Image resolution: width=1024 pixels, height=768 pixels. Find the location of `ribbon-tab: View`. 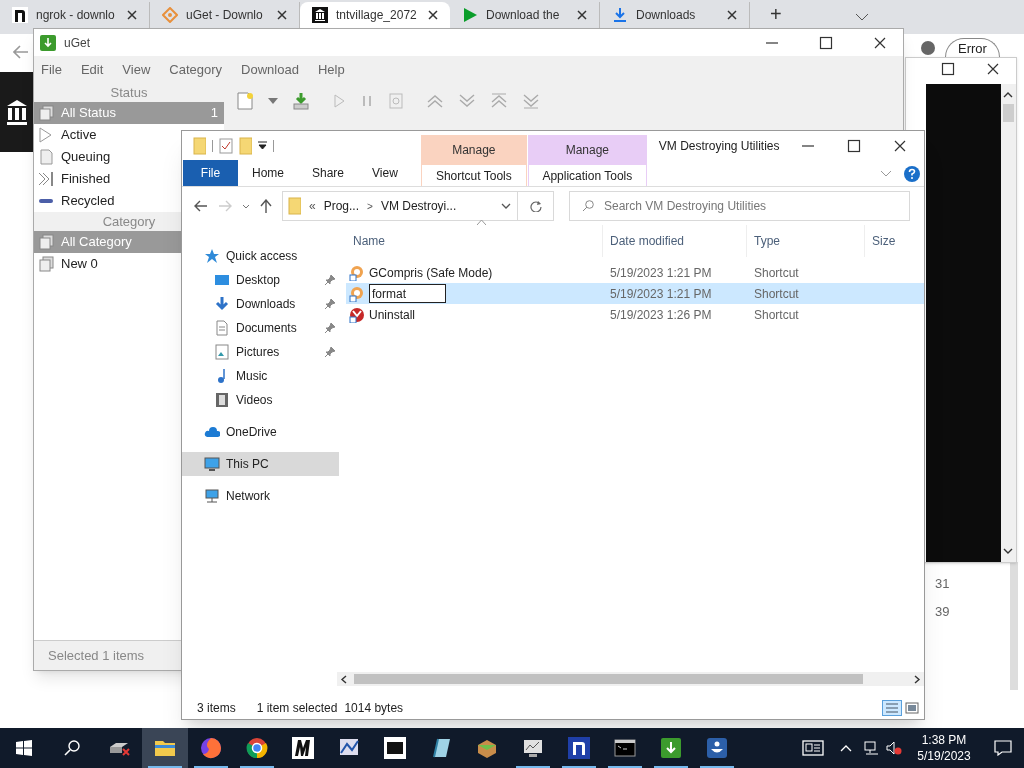

ribbon-tab: View is located at coordinates (385, 173).